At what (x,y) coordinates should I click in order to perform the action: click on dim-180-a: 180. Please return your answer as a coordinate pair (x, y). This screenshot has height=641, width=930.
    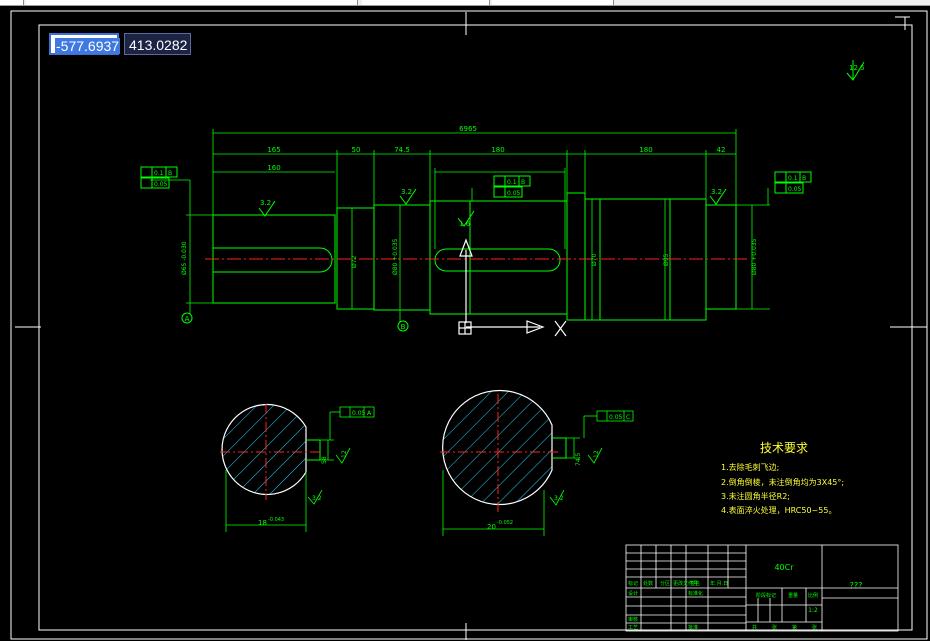
    Looking at the image, I should click on (497, 150).